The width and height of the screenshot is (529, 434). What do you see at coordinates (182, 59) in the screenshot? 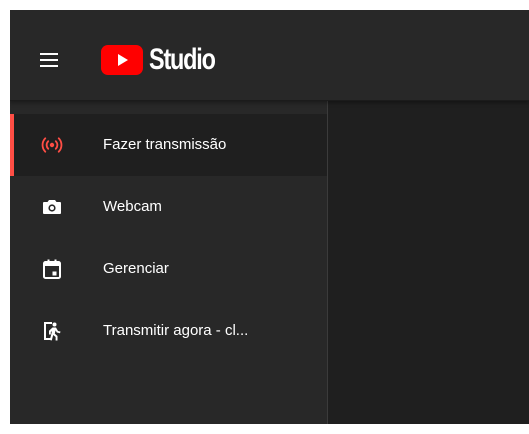
I see `logo-text: Studio` at bounding box center [182, 59].